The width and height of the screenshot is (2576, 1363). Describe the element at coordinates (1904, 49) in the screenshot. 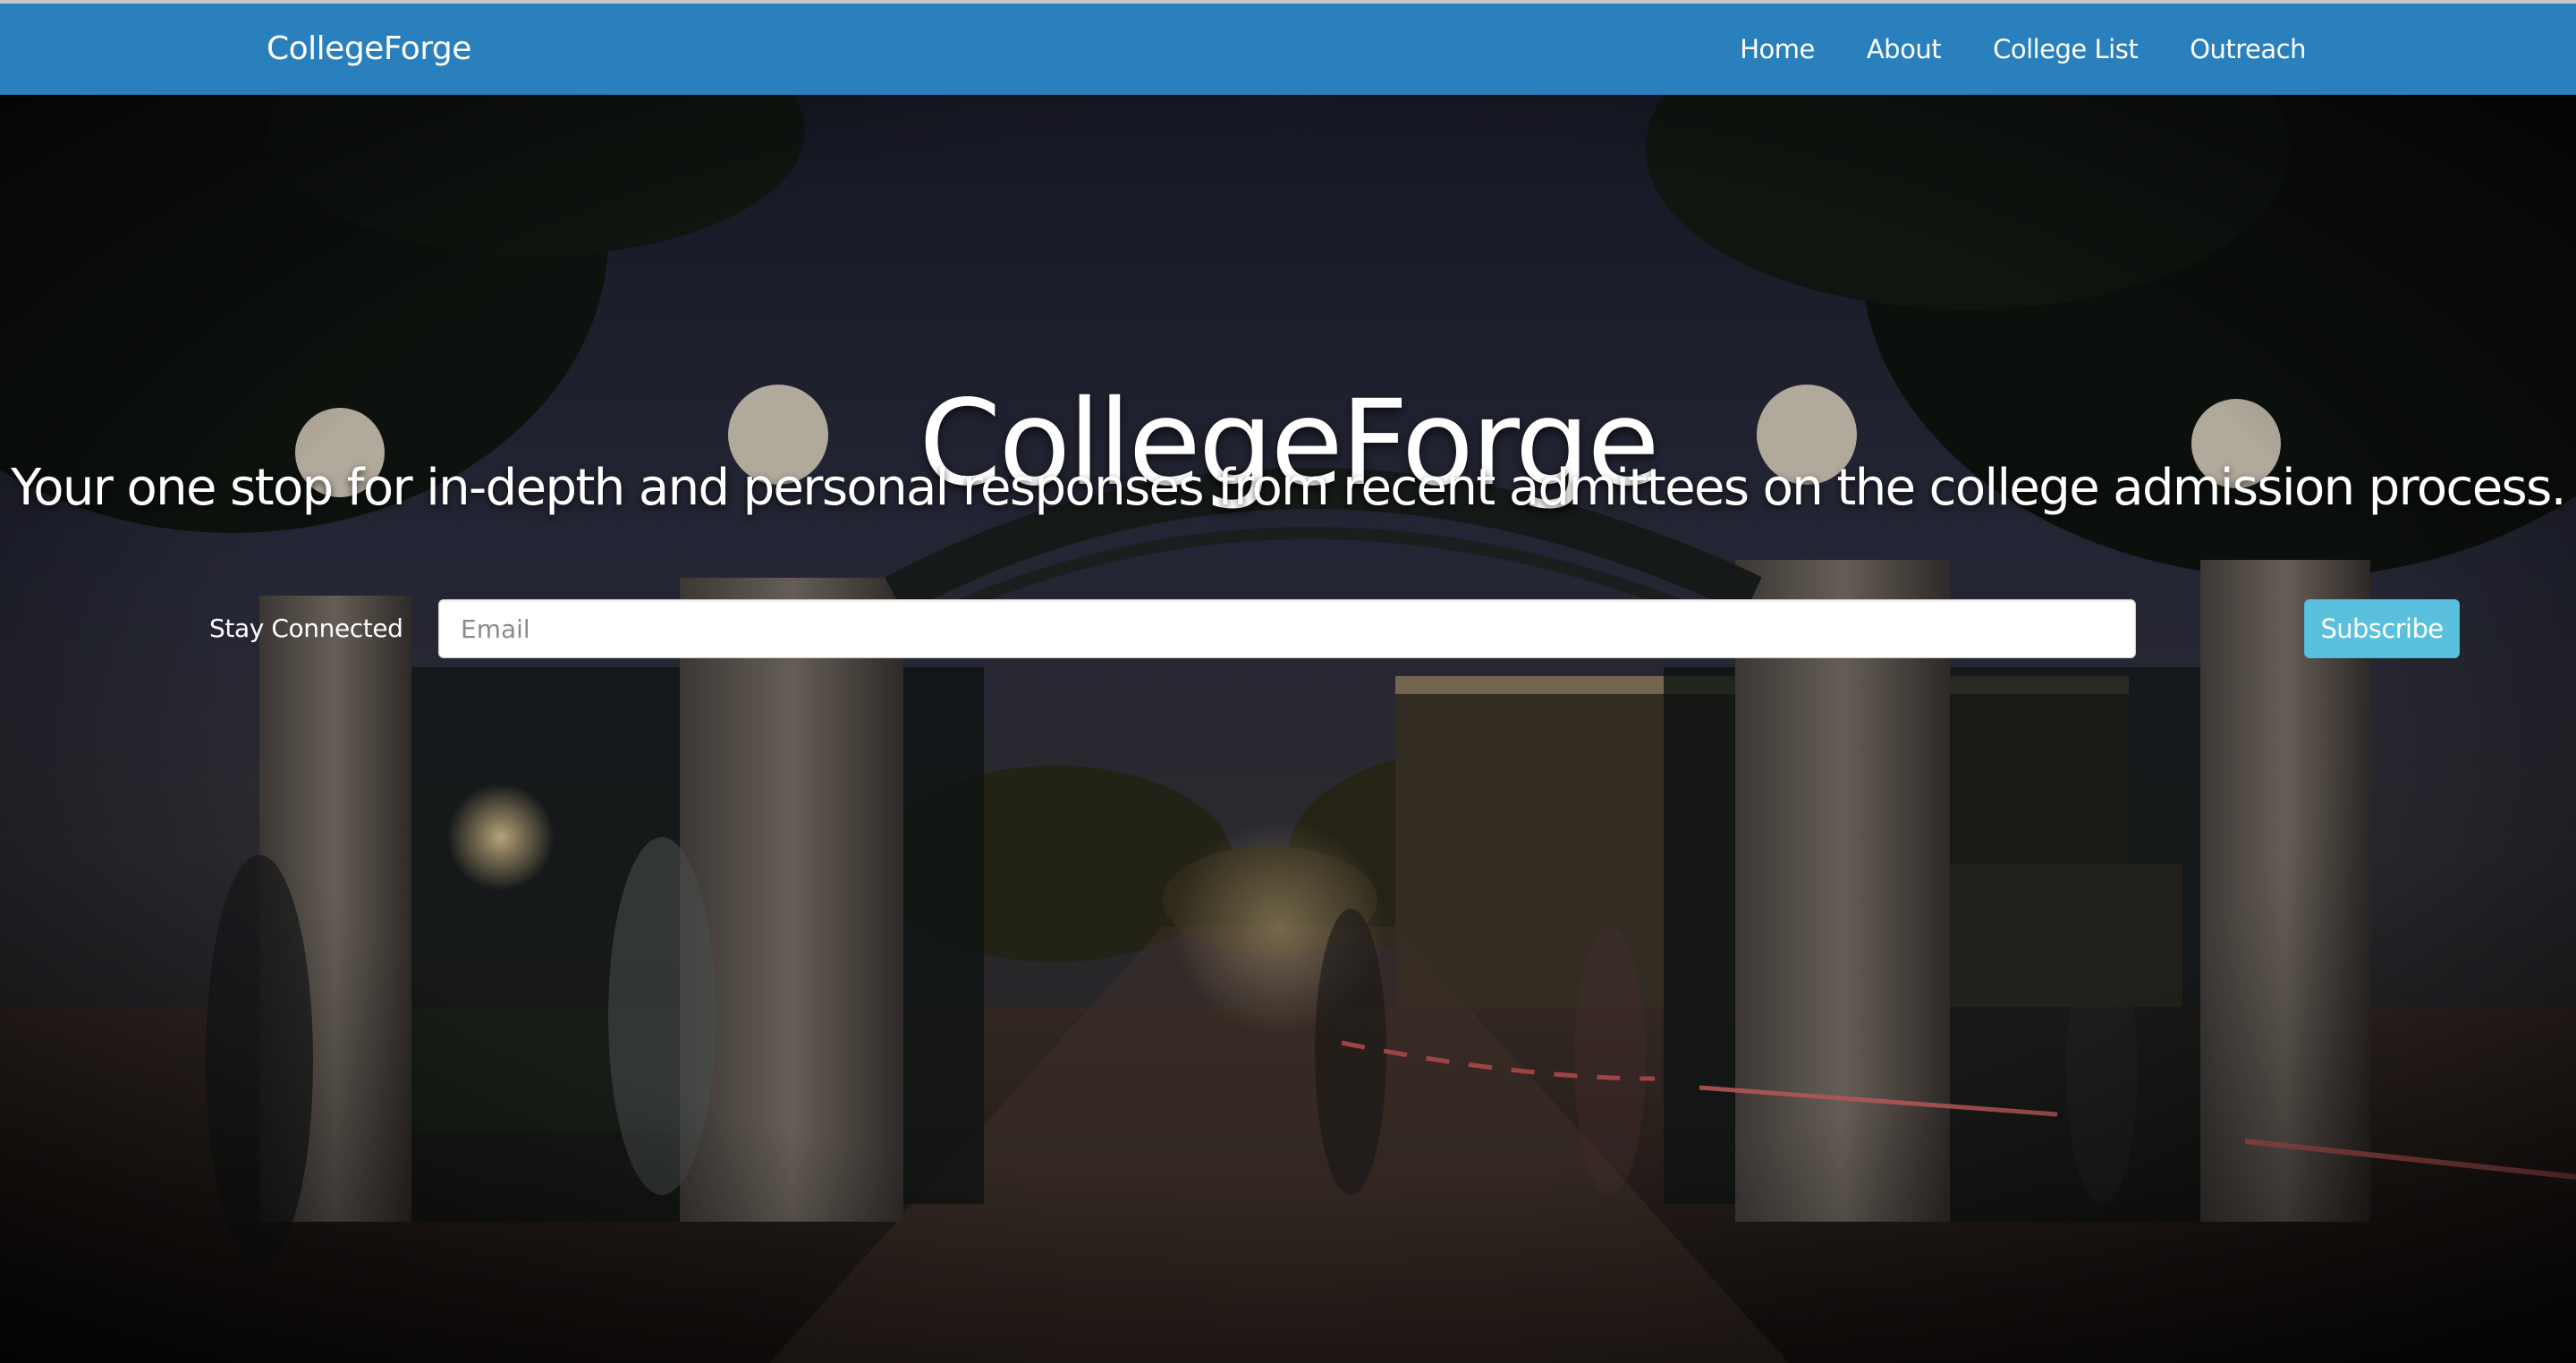

I see `nav-link-about: About` at that location.